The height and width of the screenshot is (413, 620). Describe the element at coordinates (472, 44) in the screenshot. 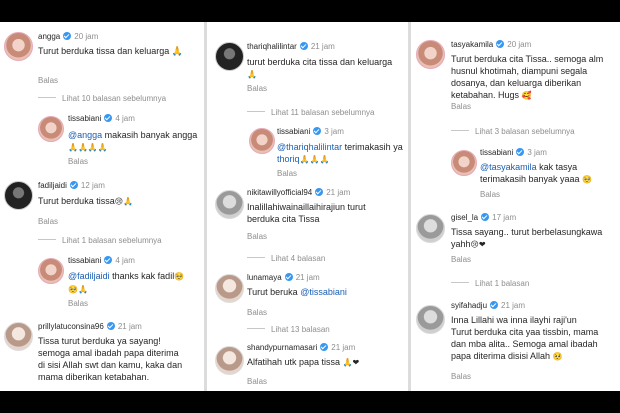

I see `username: tasyakamila` at that location.